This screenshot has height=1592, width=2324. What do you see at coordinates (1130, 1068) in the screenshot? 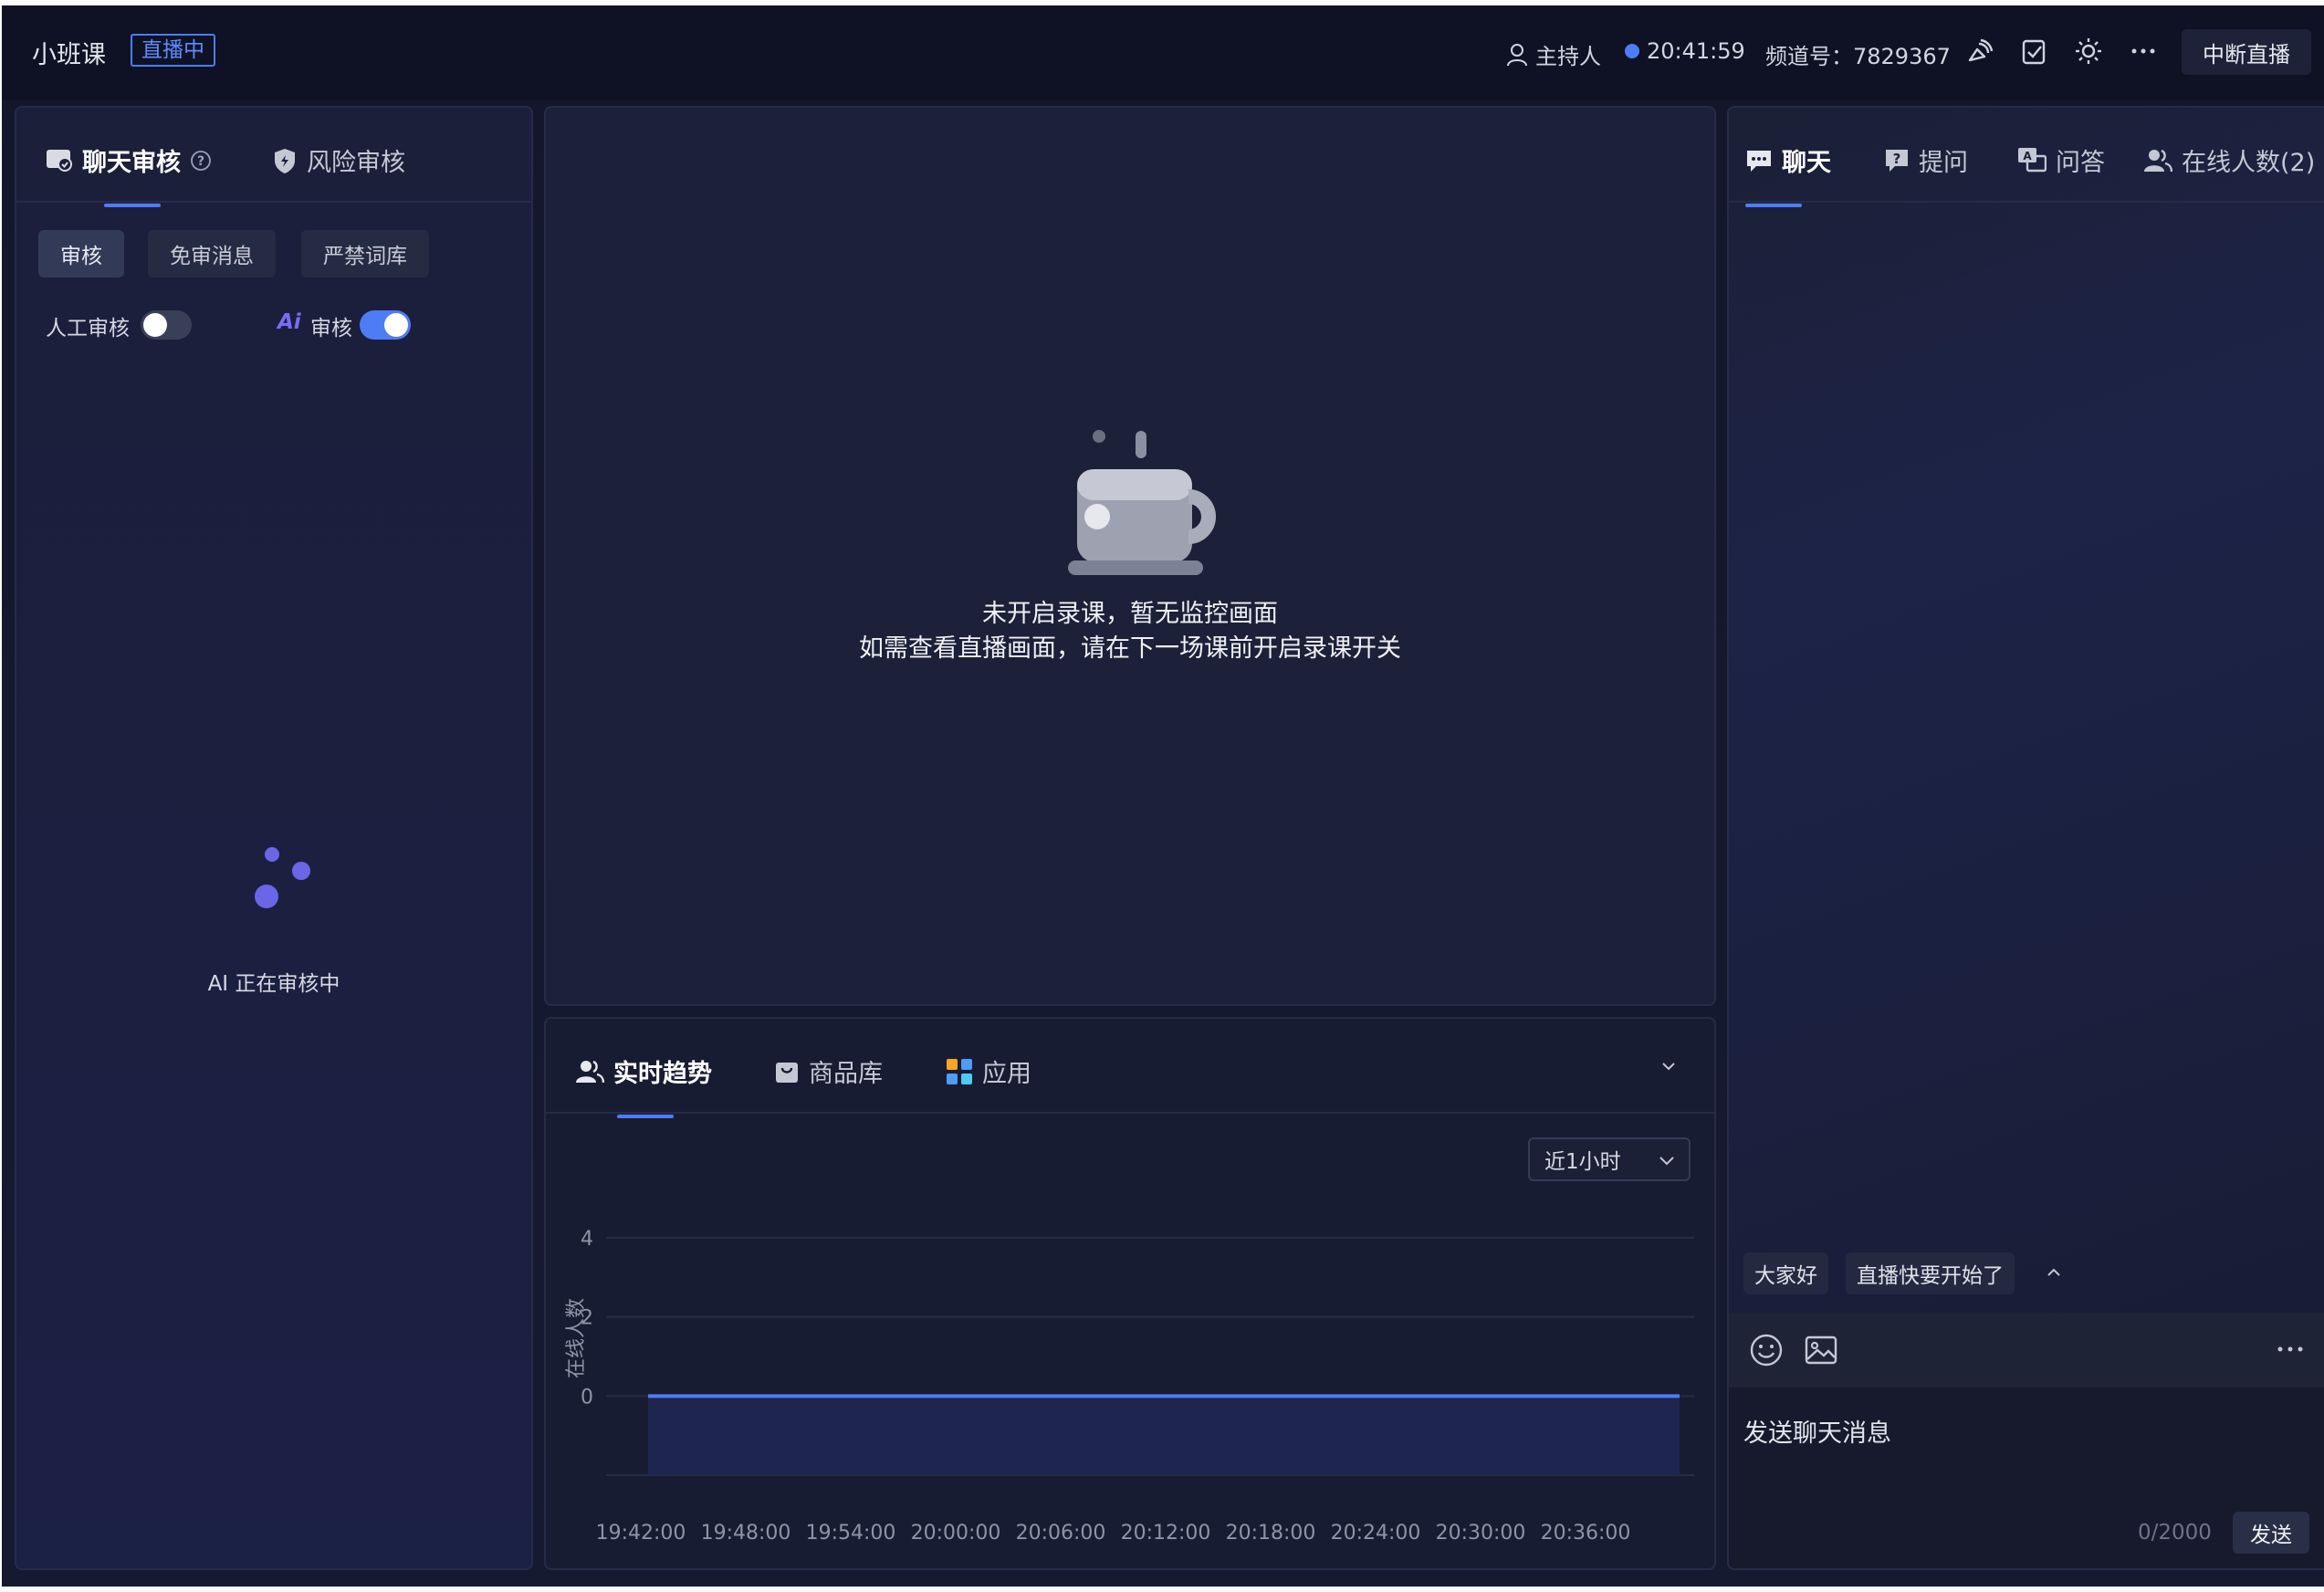
I see `trend-tabs: 实时趋势 商品库 应用` at bounding box center [1130, 1068].